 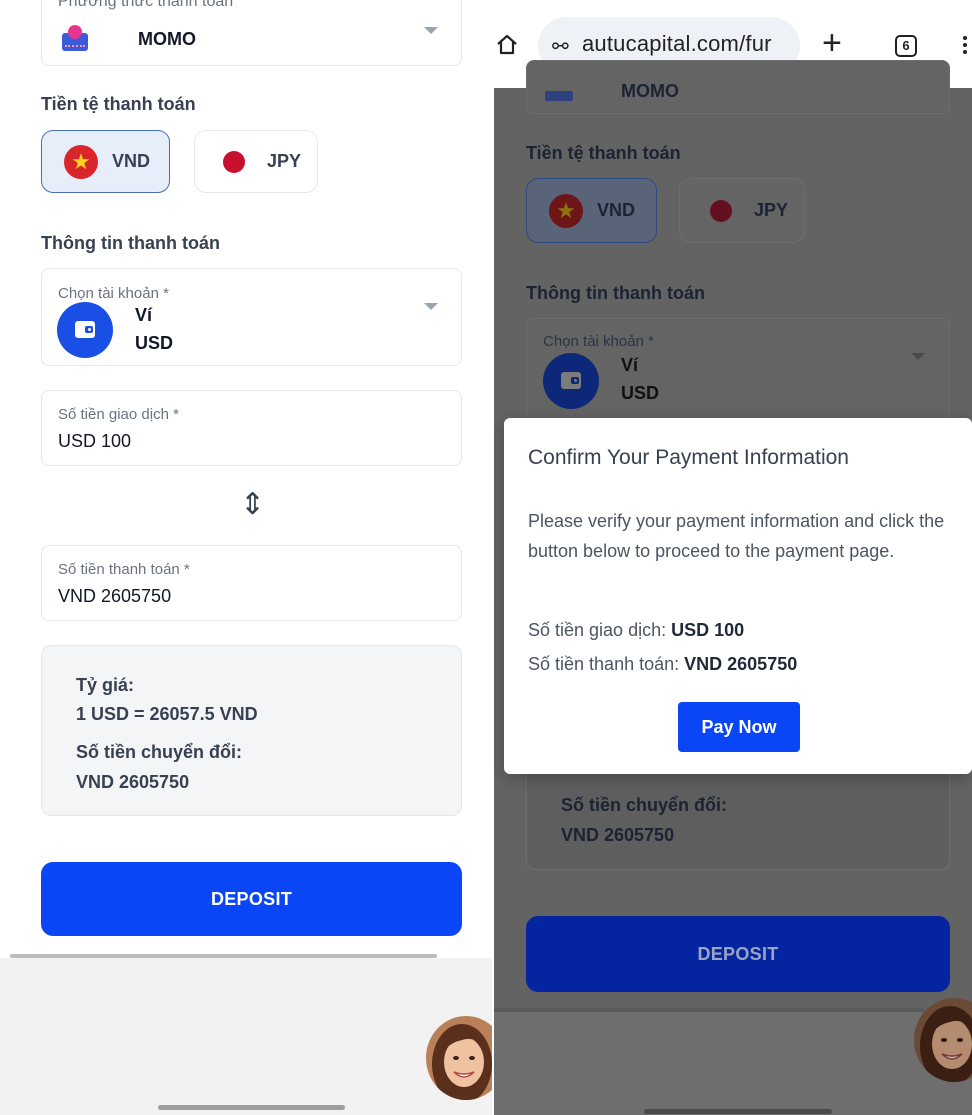 What do you see at coordinates (906, 46) in the screenshot?
I see `tab-switcher-icon: 6` at bounding box center [906, 46].